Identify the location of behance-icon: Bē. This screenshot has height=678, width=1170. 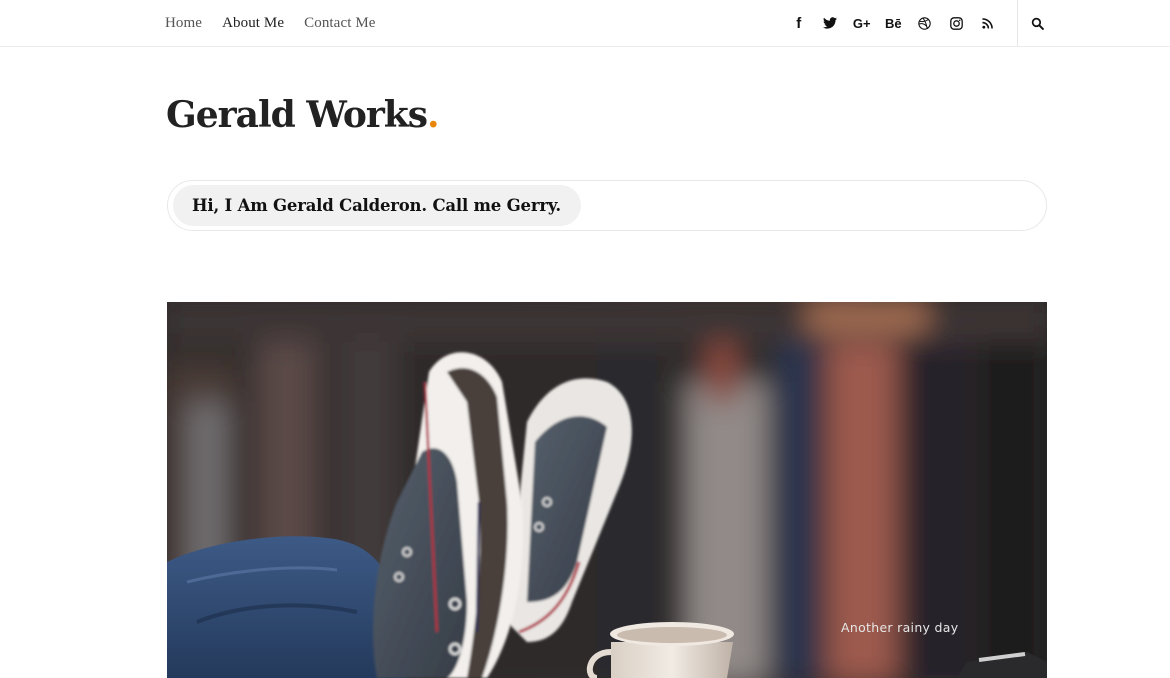
(894, 23).